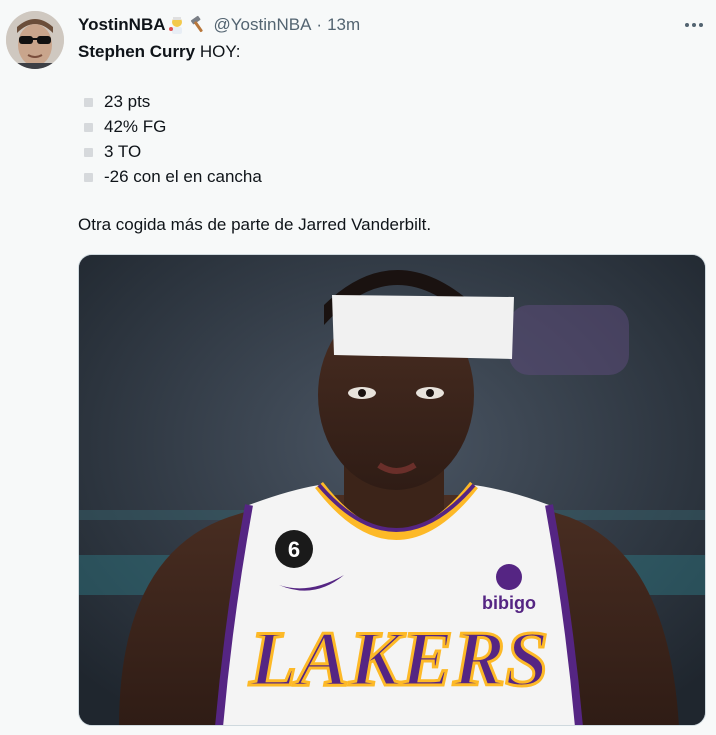 This screenshot has width=716, height=735. Describe the element at coordinates (294, 549) in the screenshot. I see `jersey-number: 6` at that location.